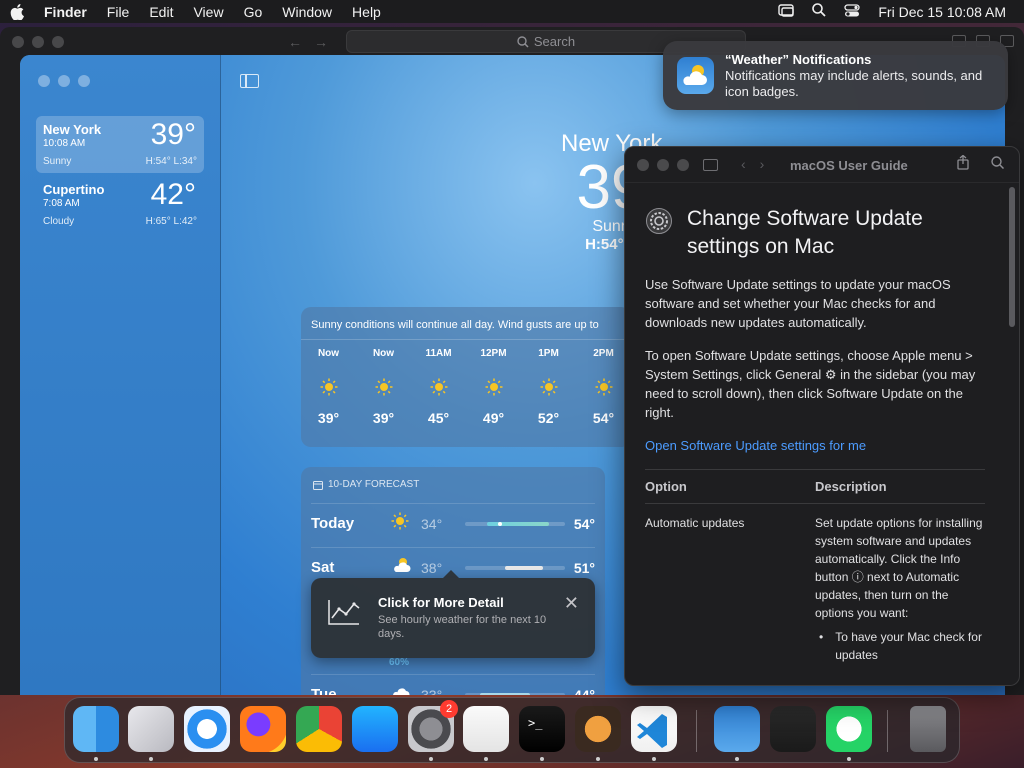 This screenshot has height=768, width=1024. I want to click on dock-system-settings-app: 2, so click(433, 726).